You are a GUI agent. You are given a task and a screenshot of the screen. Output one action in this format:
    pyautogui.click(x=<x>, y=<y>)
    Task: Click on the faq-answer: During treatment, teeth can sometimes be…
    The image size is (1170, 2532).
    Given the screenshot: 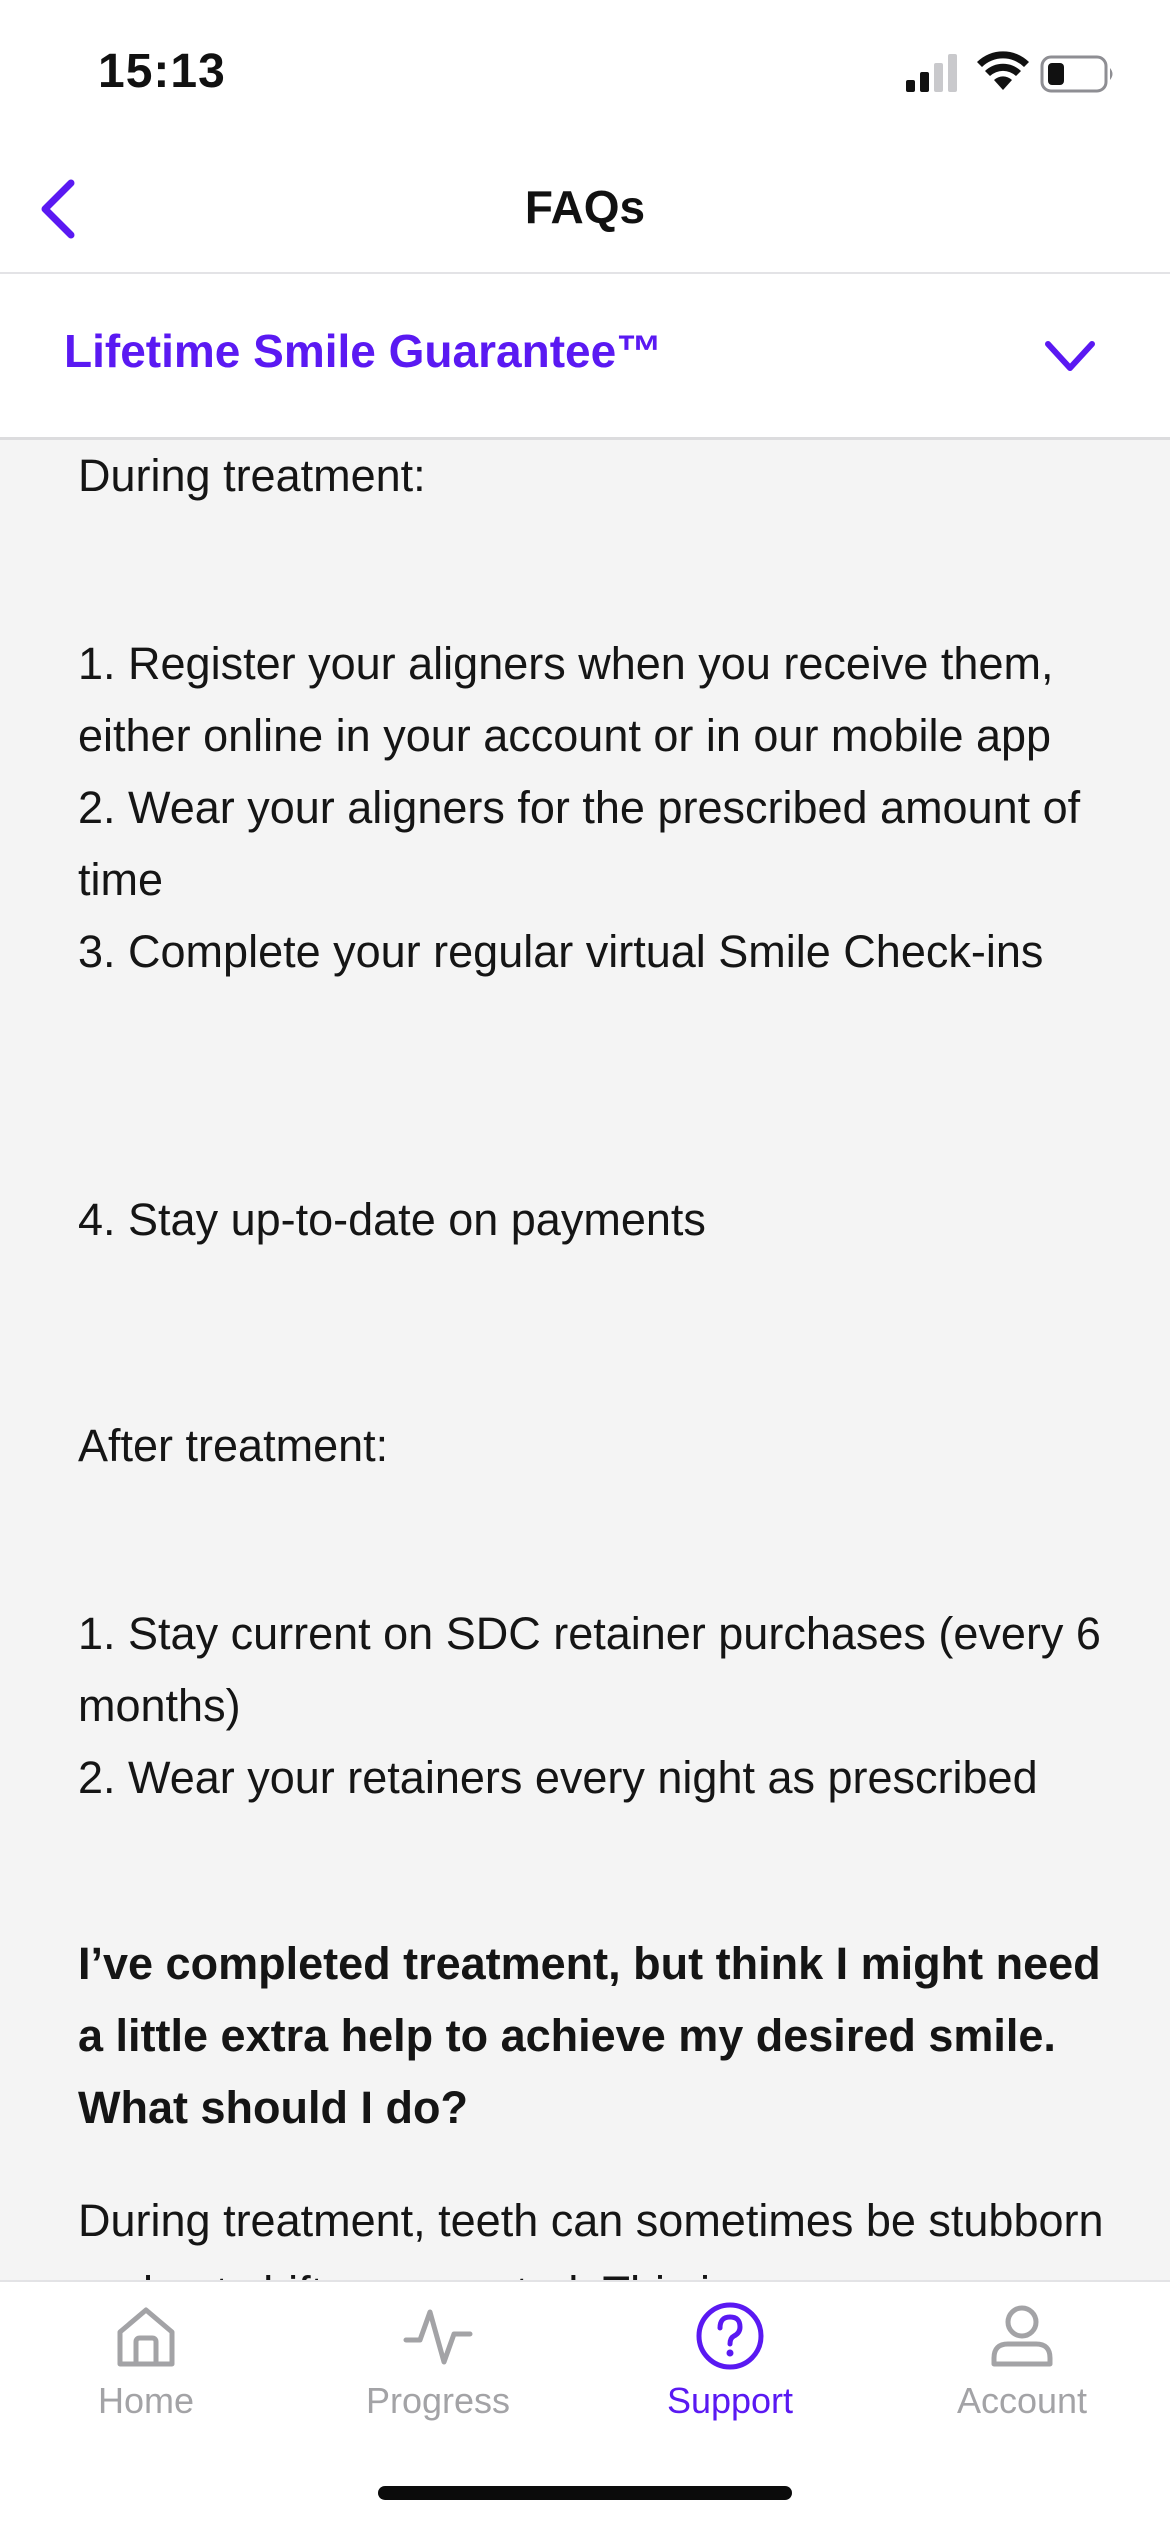 What is the action you would take?
    pyautogui.click(x=591, y=2237)
    